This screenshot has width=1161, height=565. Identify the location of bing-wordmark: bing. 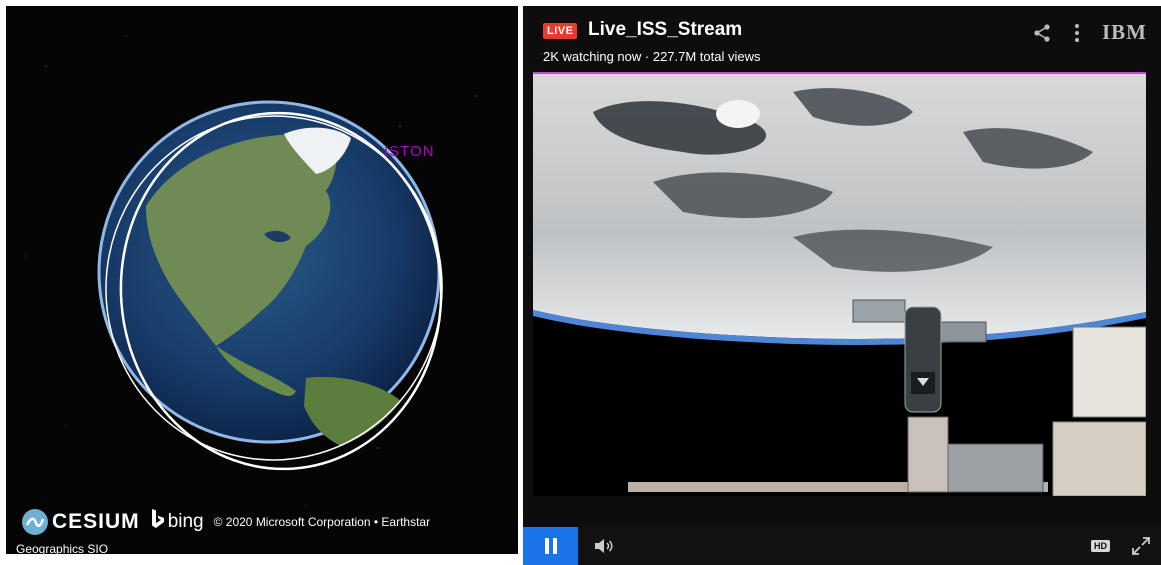
(185, 521).